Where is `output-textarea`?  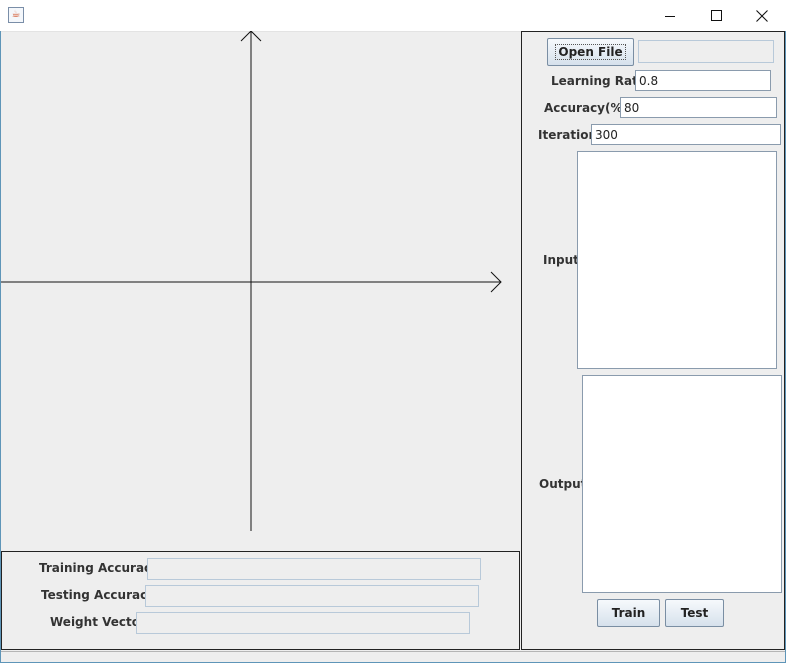 output-textarea is located at coordinates (682, 484).